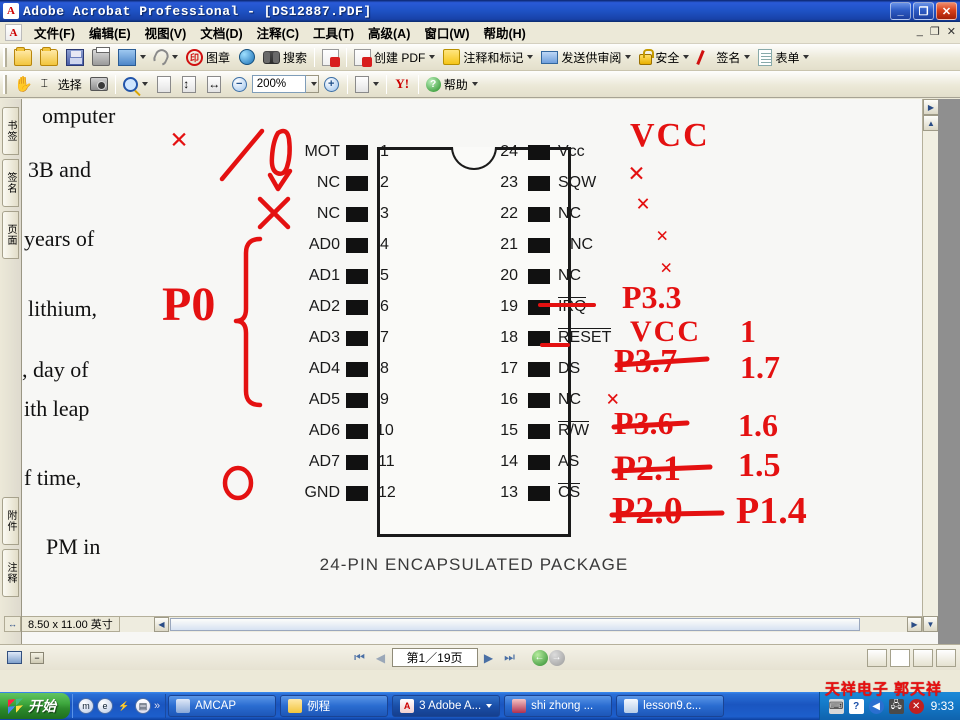  I want to click on fit-page-button: ↕, so click(189, 84).